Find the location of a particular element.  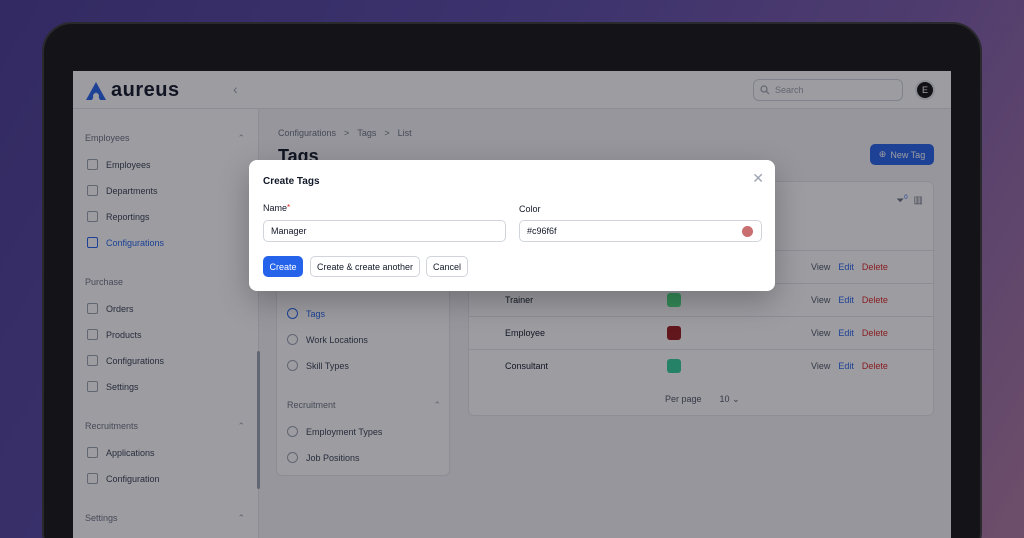

name-field-value: Manager is located at coordinates (289, 231).